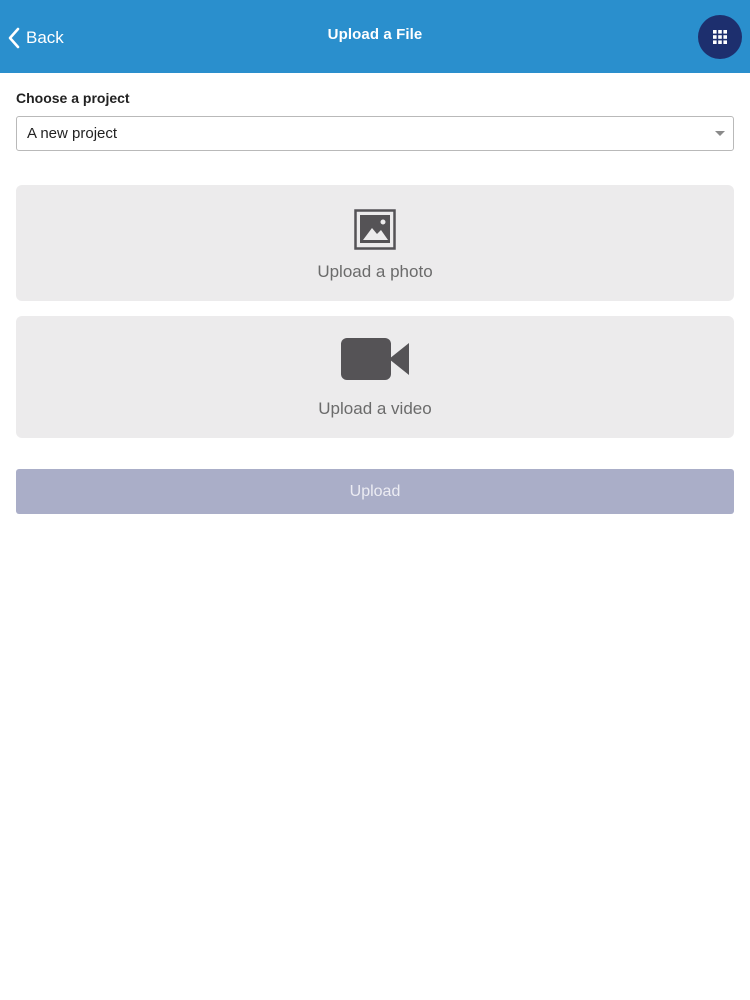  I want to click on photo-icon, so click(375, 232).